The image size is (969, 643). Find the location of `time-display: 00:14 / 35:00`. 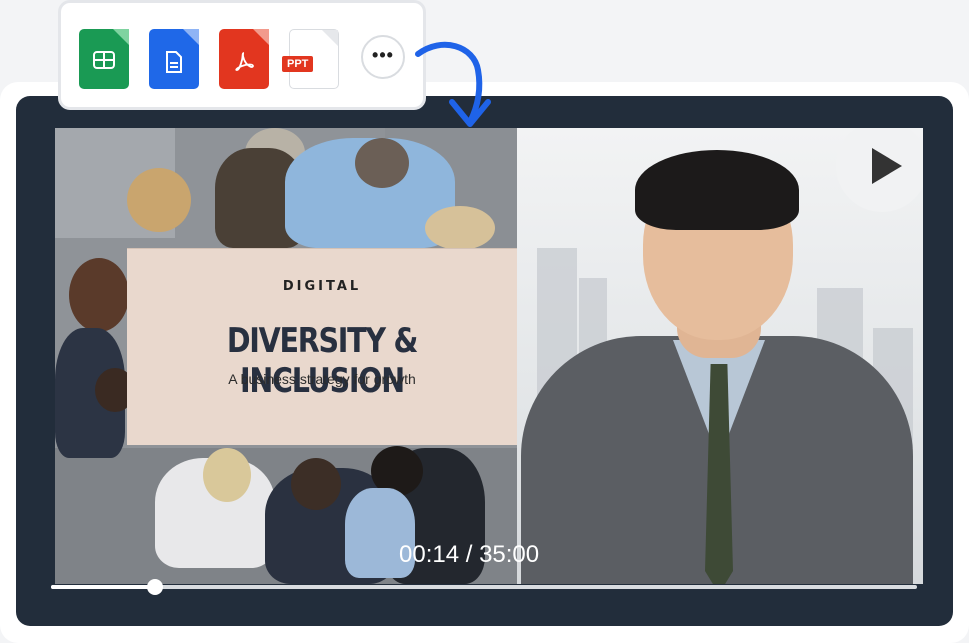

time-display: 00:14 / 35:00 is located at coordinates (469, 554).